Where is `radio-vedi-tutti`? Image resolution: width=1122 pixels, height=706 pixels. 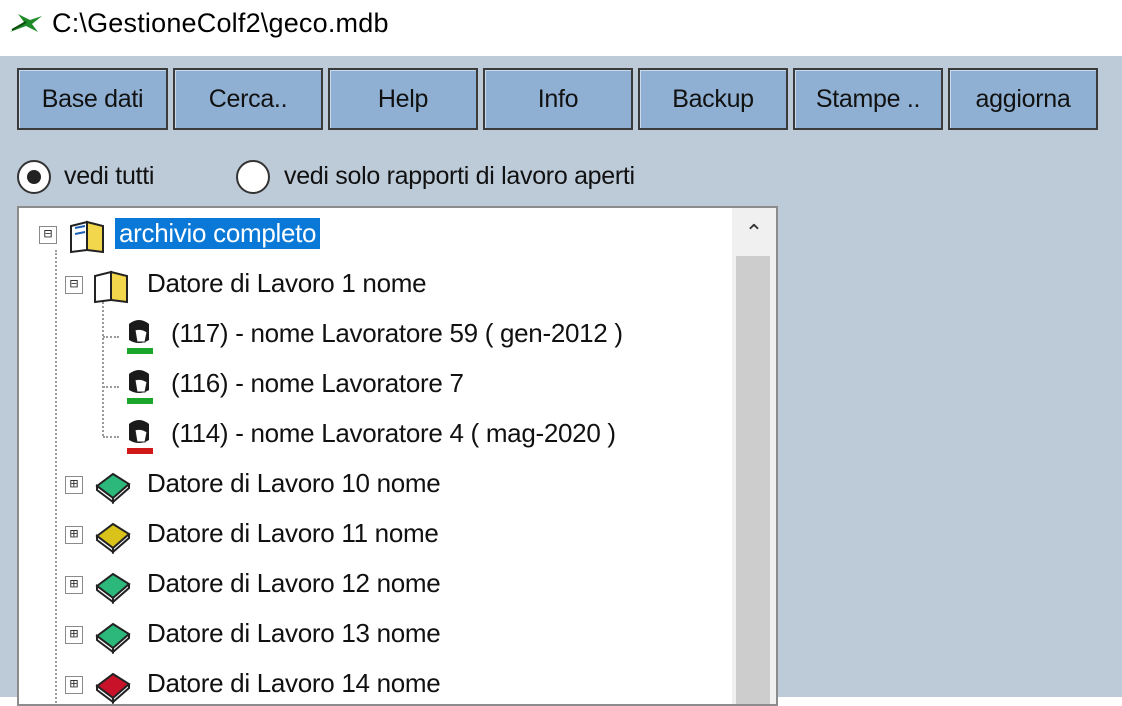
radio-vedi-tutti is located at coordinates (34, 177).